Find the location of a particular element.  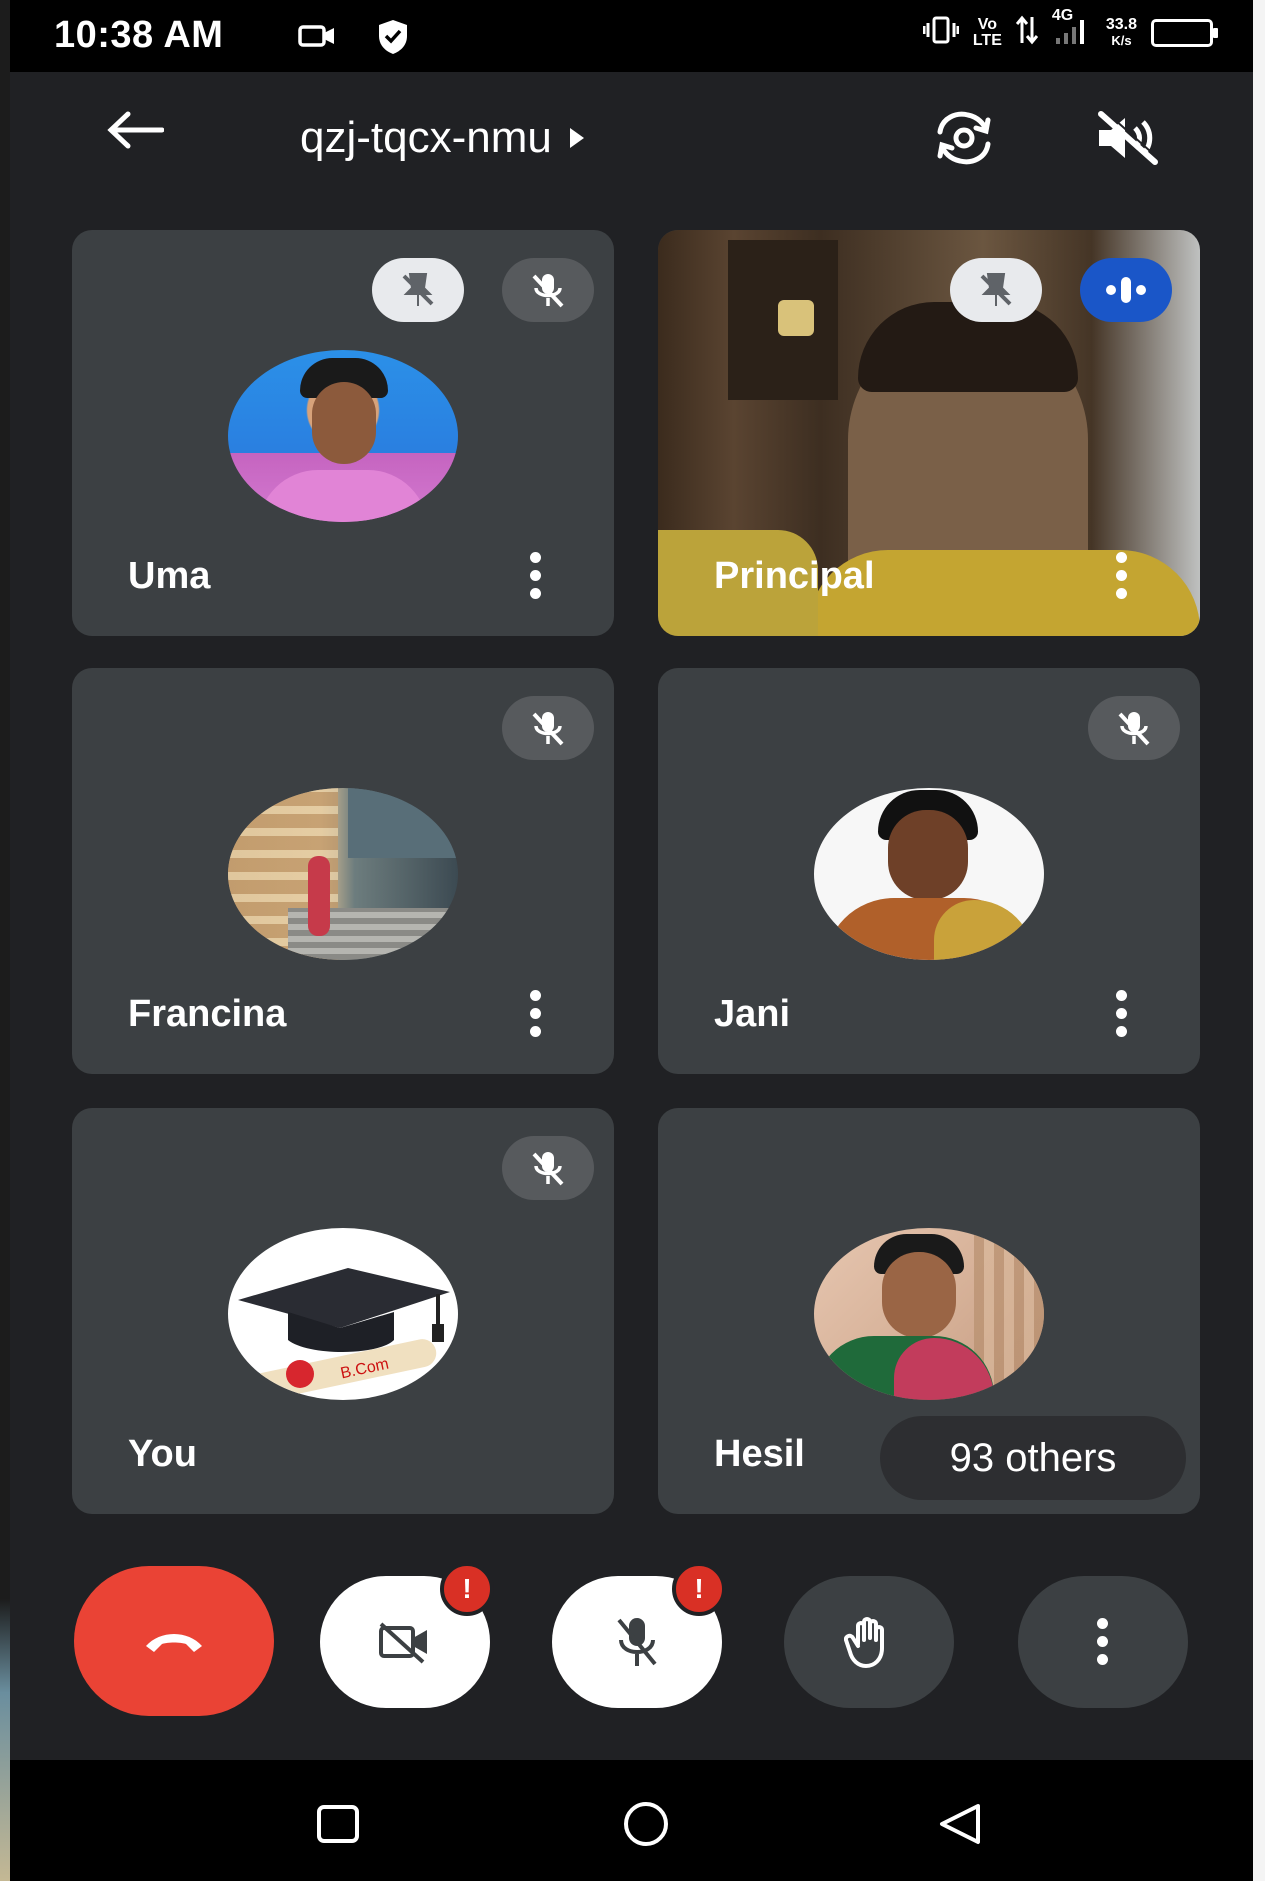

avatar-uma is located at coordinates (343, 436).